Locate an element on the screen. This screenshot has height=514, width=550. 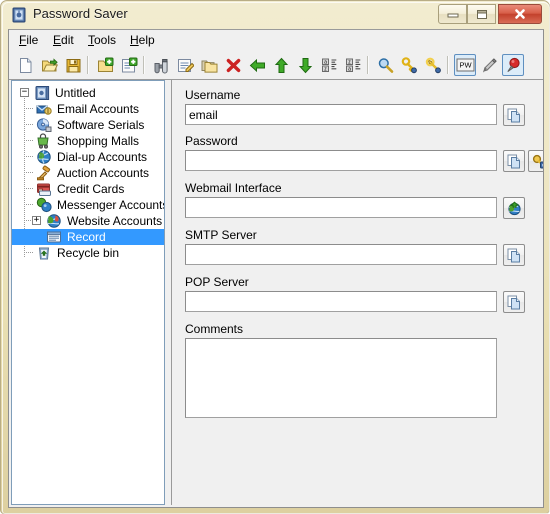
webmail-interface-label: Webmail Interface is located at coordinates (233, 188).